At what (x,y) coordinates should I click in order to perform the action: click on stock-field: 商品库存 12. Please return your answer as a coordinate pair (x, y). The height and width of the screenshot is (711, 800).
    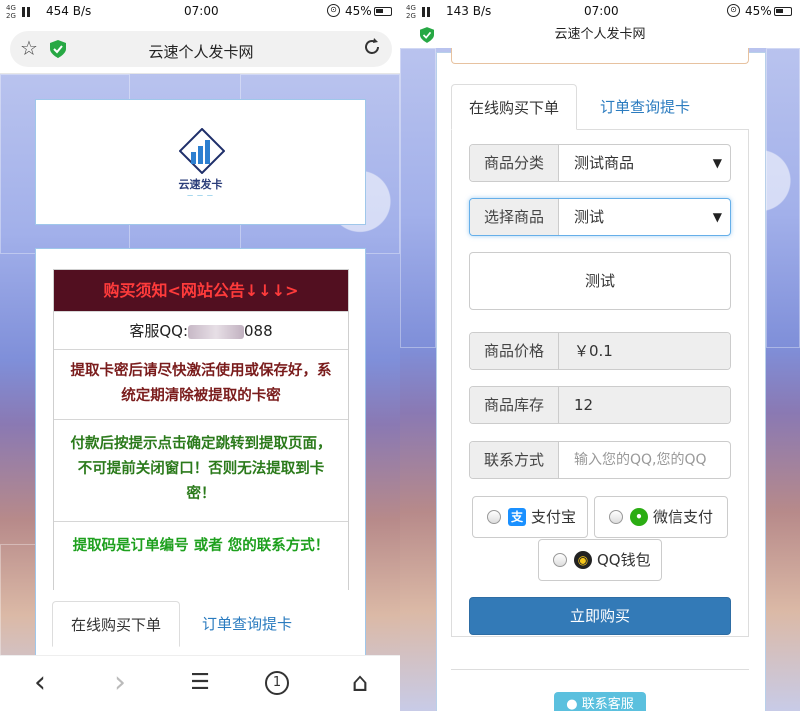
    Looking at the image, I should click on (600, 405).